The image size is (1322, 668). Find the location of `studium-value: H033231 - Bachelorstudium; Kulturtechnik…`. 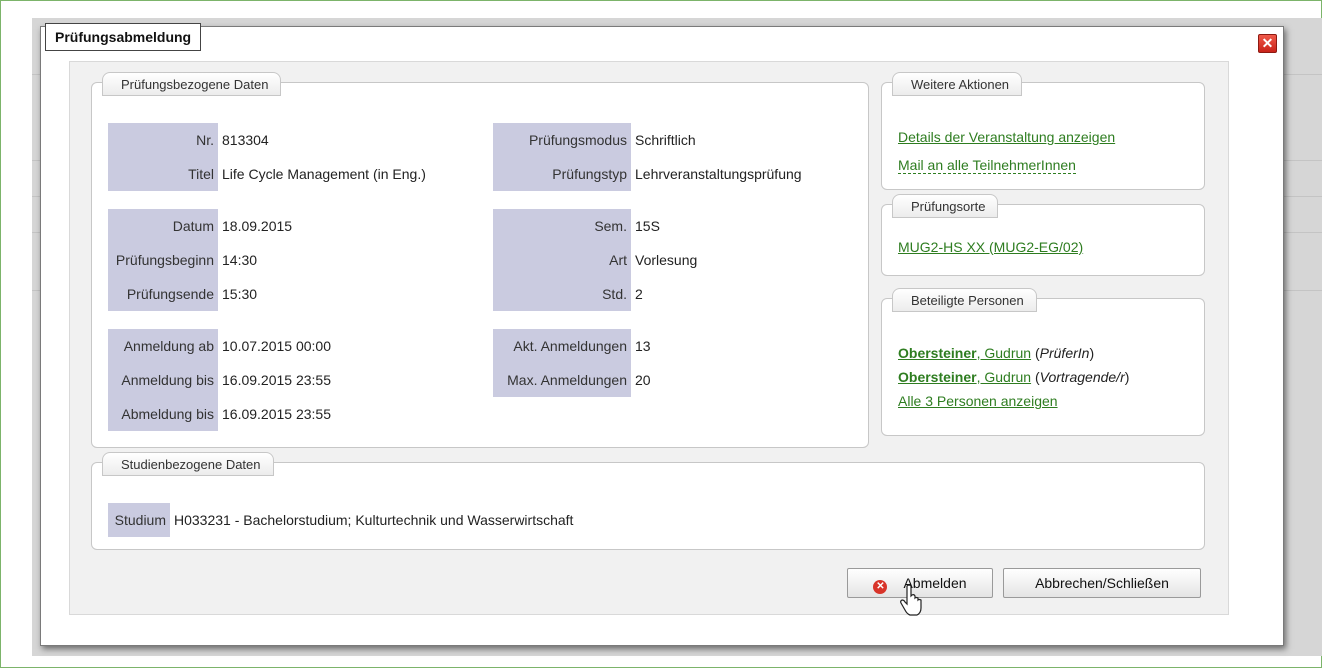

studium-value: H033231 - Bachelorstudium; Kulturtechnik… is located at coordinates (374, 520).